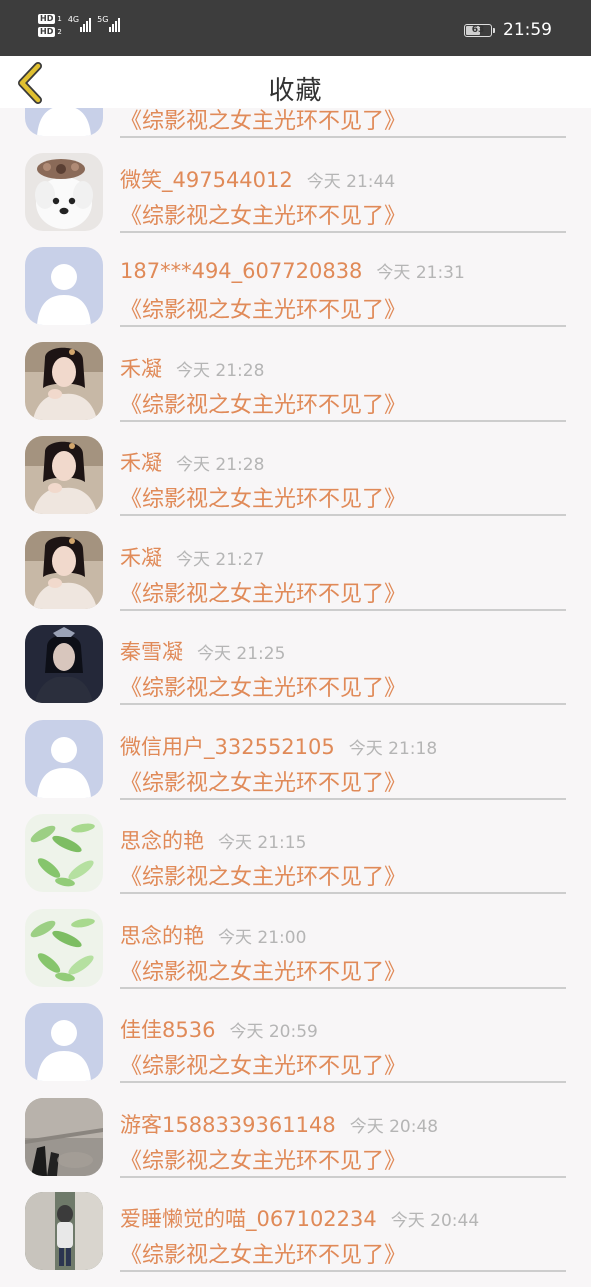 The image size is (591, 1287). I want to click on list-item: 爱睡懒觉的喵_067102234 今天 20:44 《综影视之女主光环不见了》, so click(295, 1239).